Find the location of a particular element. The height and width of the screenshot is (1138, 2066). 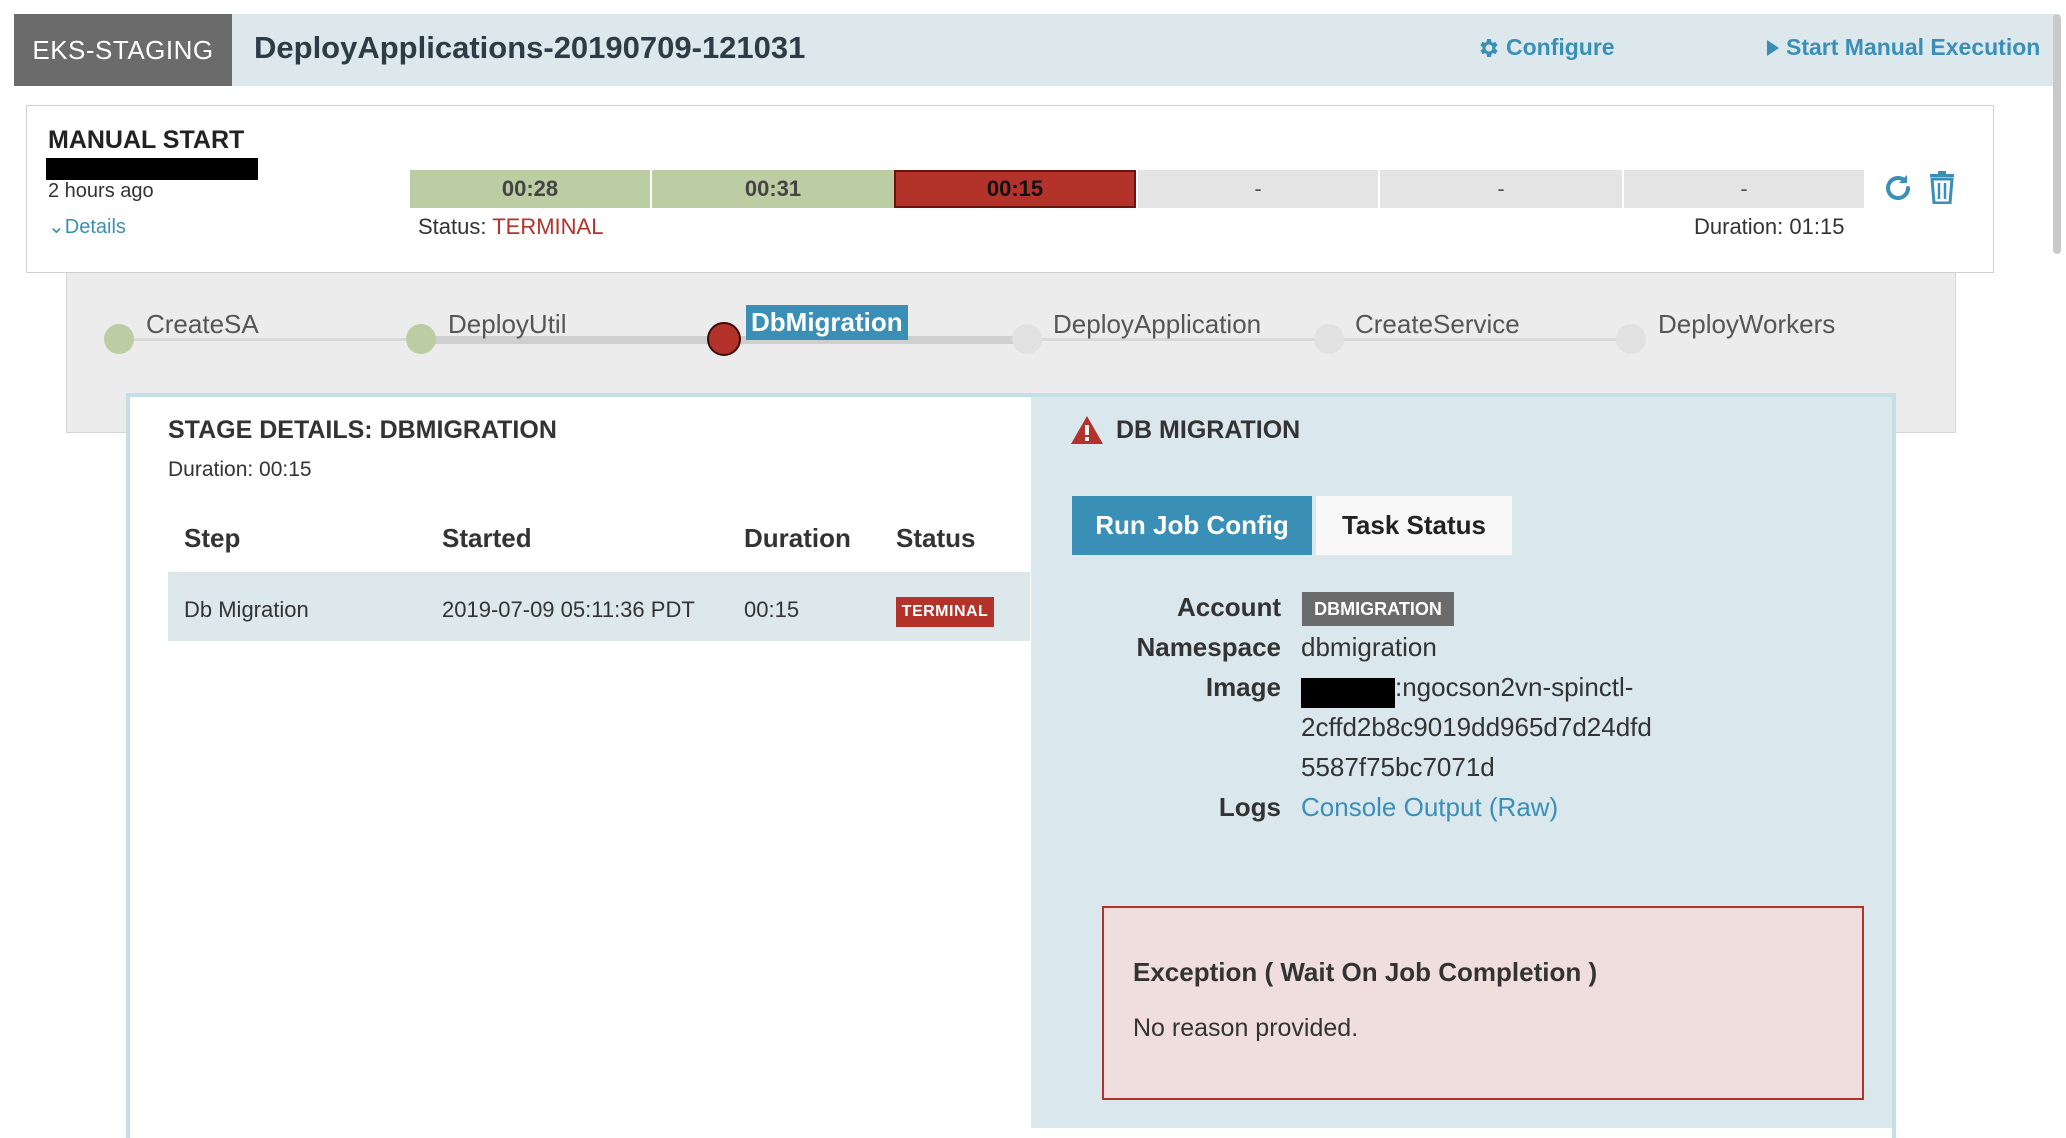

details-label: Details is located at coordinates (95, 227).